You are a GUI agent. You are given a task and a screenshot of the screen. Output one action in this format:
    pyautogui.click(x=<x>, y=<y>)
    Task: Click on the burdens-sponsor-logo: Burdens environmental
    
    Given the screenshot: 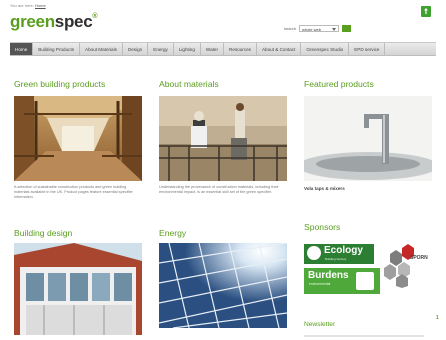 What is the action you would take?
    pyautogui.click(x=342, y=281)
    